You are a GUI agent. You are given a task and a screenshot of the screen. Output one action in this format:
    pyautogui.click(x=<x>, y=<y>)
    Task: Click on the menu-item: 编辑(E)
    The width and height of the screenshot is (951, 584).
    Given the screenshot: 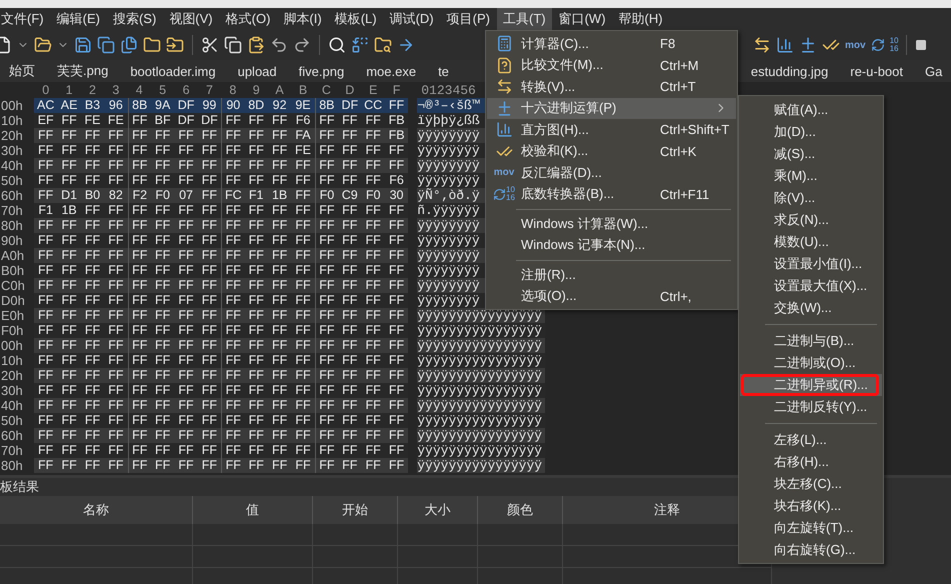 What is the action you would take?
    pyautogui.click(x=78, y=19)
    